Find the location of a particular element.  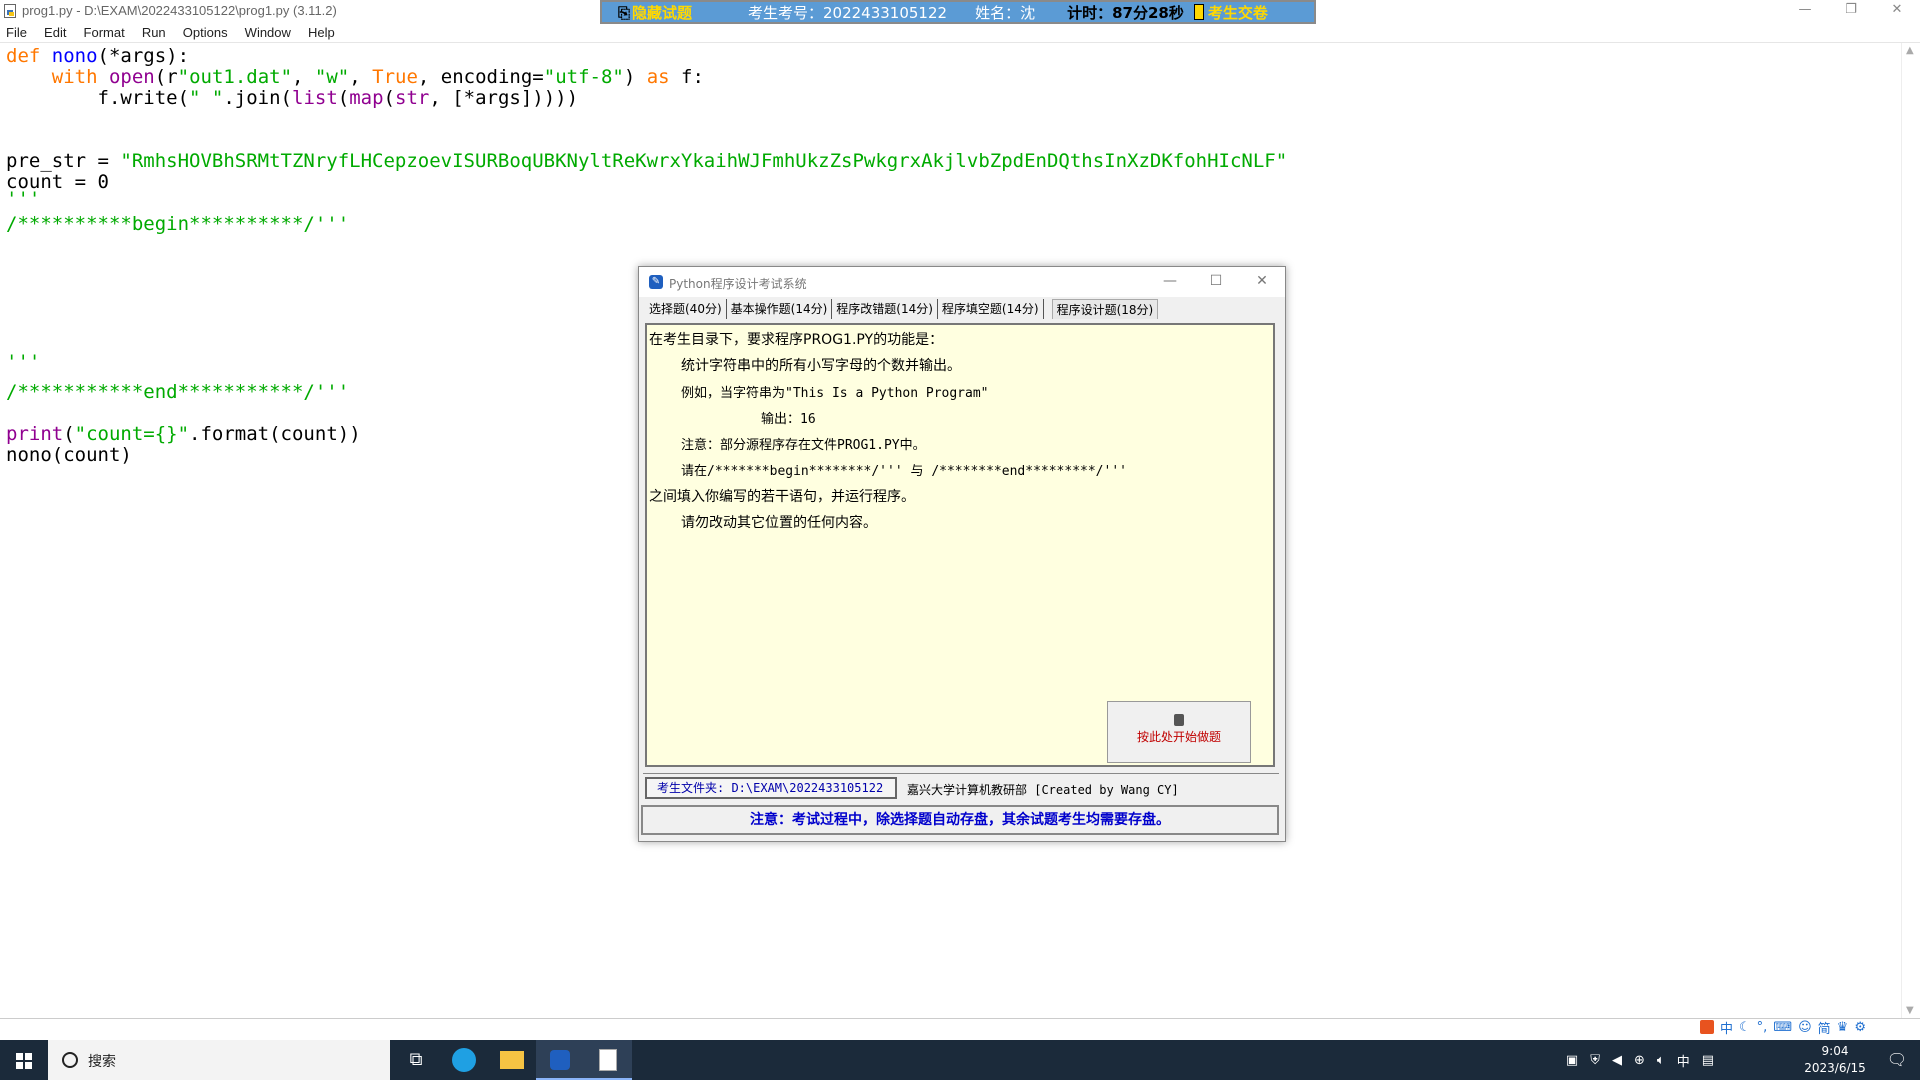

tray-ime-lang: 中 is located at coordinates (1683, 1060).